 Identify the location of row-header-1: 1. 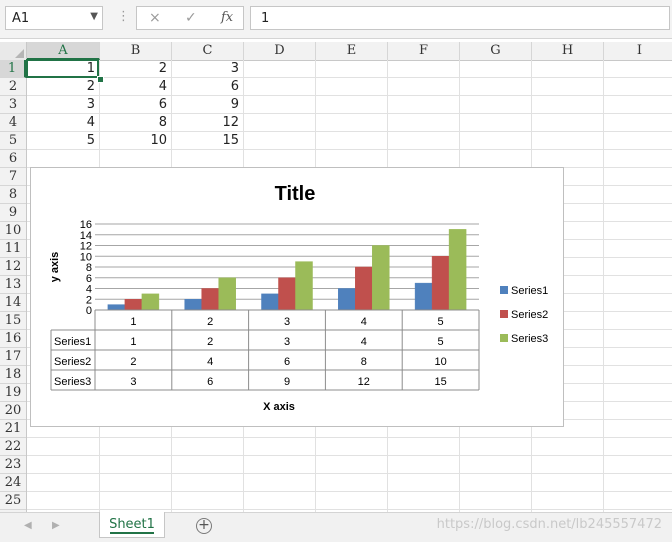
(13, 69).